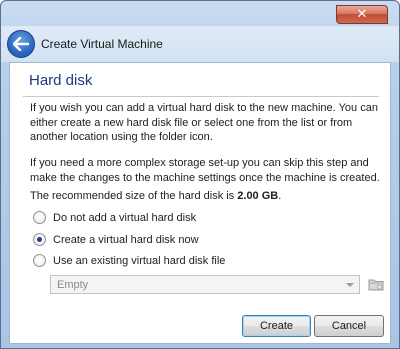  I want to click on window-title: Create Virtual Machine, so click(102, 44).